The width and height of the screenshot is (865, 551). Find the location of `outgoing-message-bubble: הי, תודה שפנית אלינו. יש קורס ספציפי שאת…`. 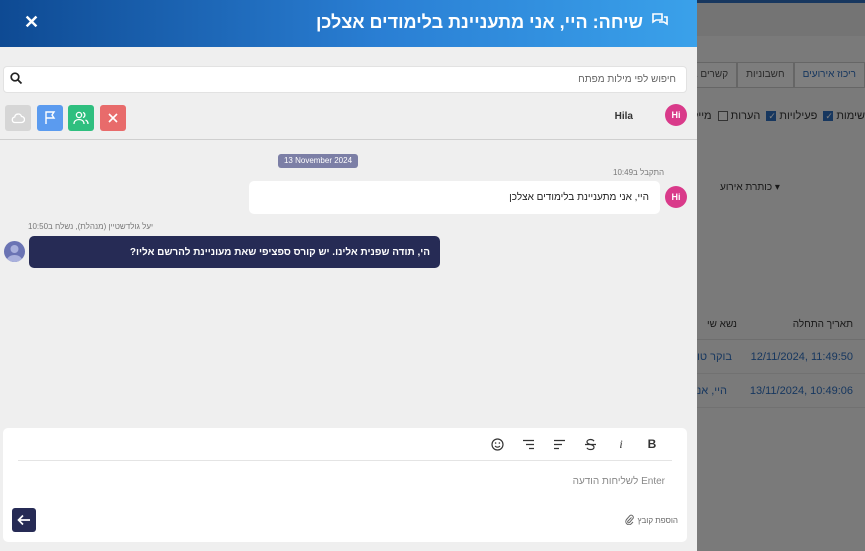

outgoing-message-bubble: הי, תודה שפנית אלינו. יש קורס ספציפי שאת… is located at coordinates (234, 252).